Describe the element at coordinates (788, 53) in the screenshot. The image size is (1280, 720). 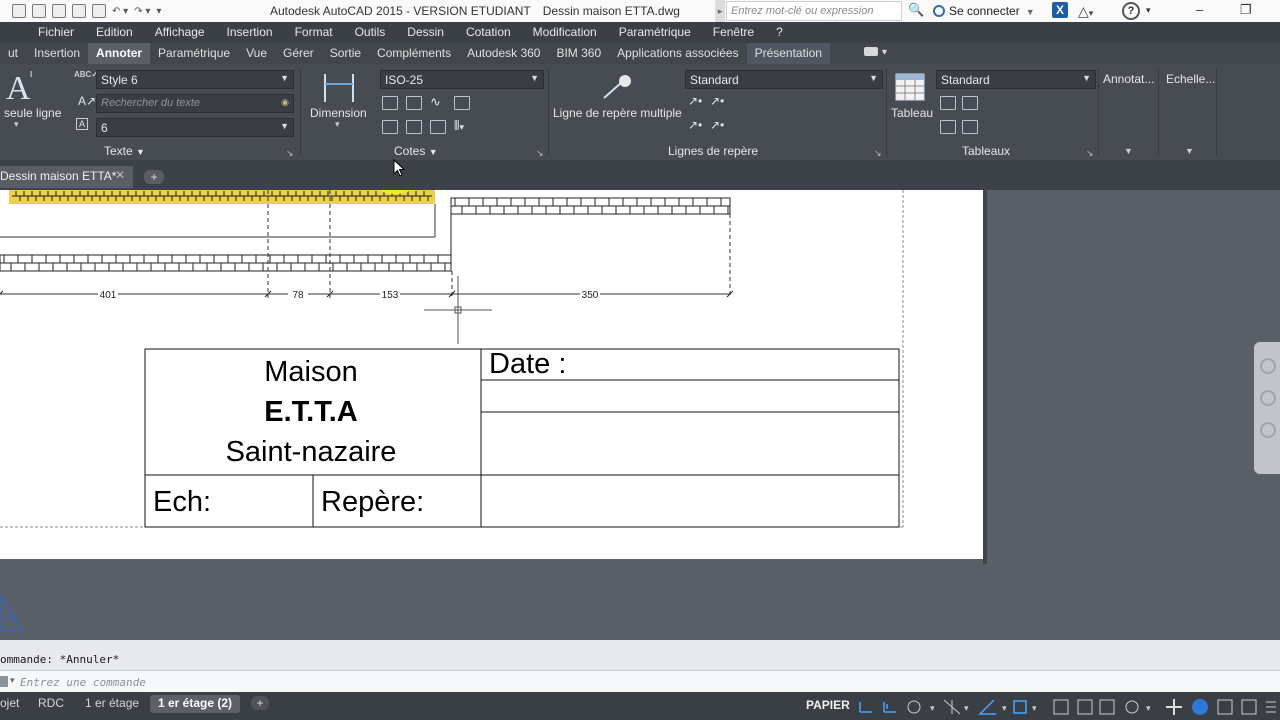
I see `ribbon-tab-11: Présentation` at that location.